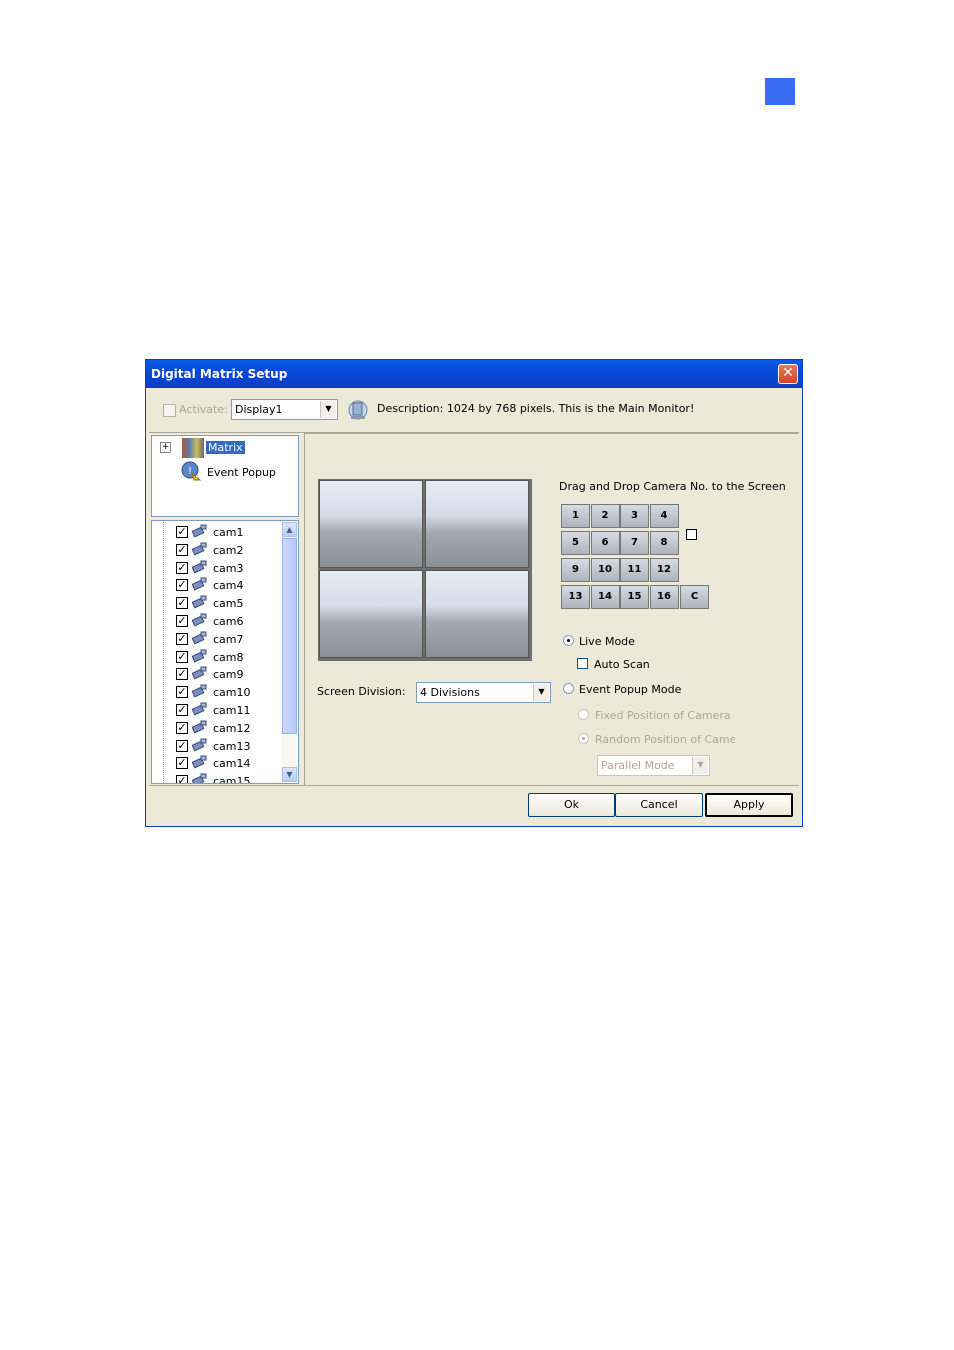  What do you see at coordinates (605, 570) in the screenshot?
I see `camera-number-button: 10` at bounding box center [605, 570].